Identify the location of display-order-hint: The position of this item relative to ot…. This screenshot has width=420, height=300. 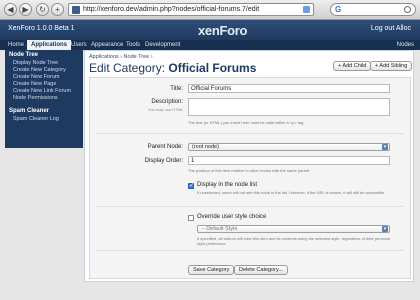
(249, 170).